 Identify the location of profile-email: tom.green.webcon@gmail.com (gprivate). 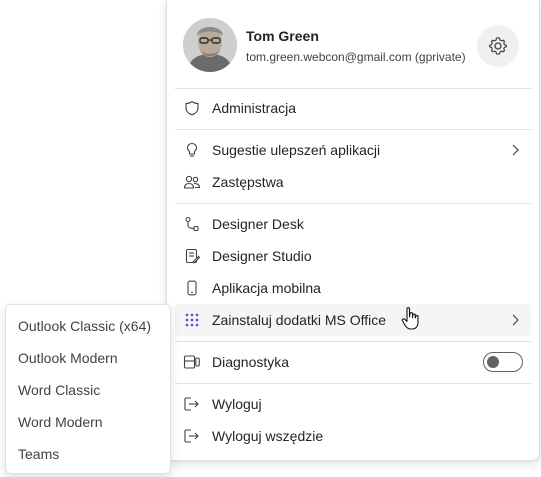
(356, 57).